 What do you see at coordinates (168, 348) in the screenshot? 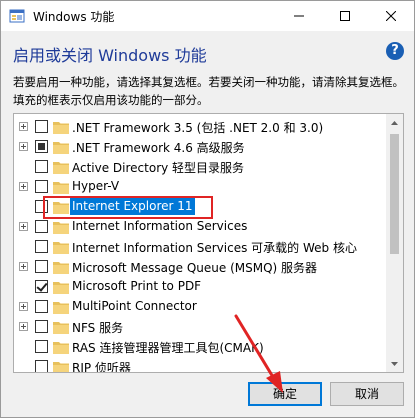
I see `feature-label: RAS 连接管理器管理工具包(CMAK)` at bounding box center [168, 348].